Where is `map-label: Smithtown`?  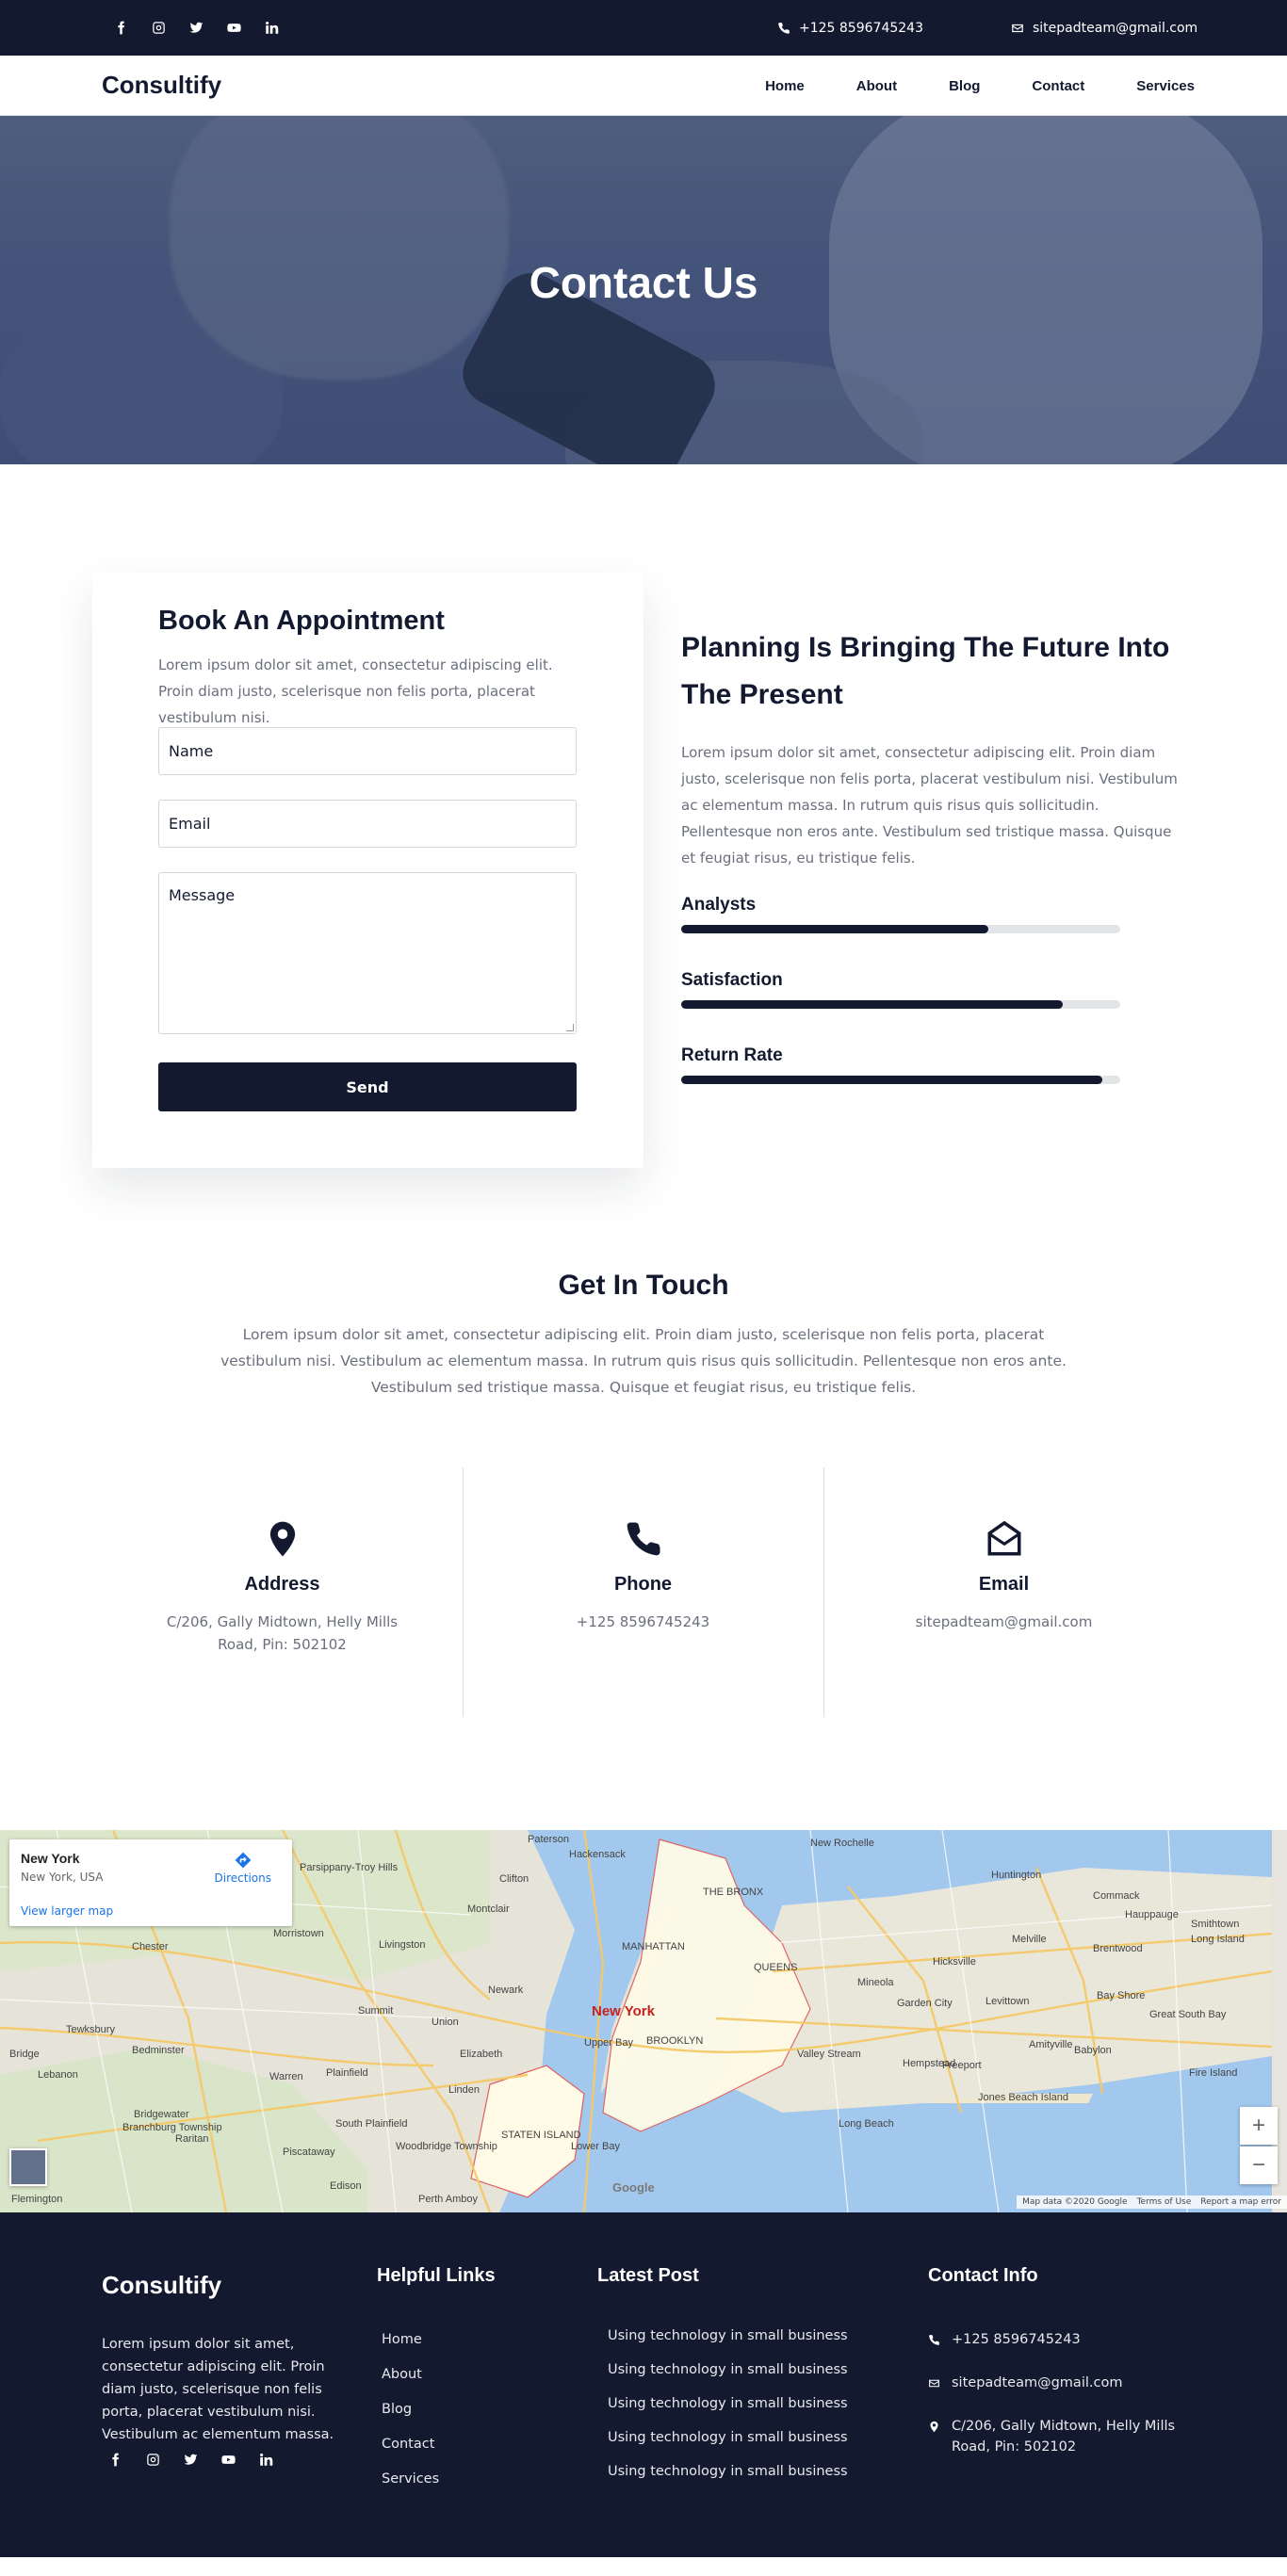 map-label: Smithtown is located at coordinates (1216, 1924).